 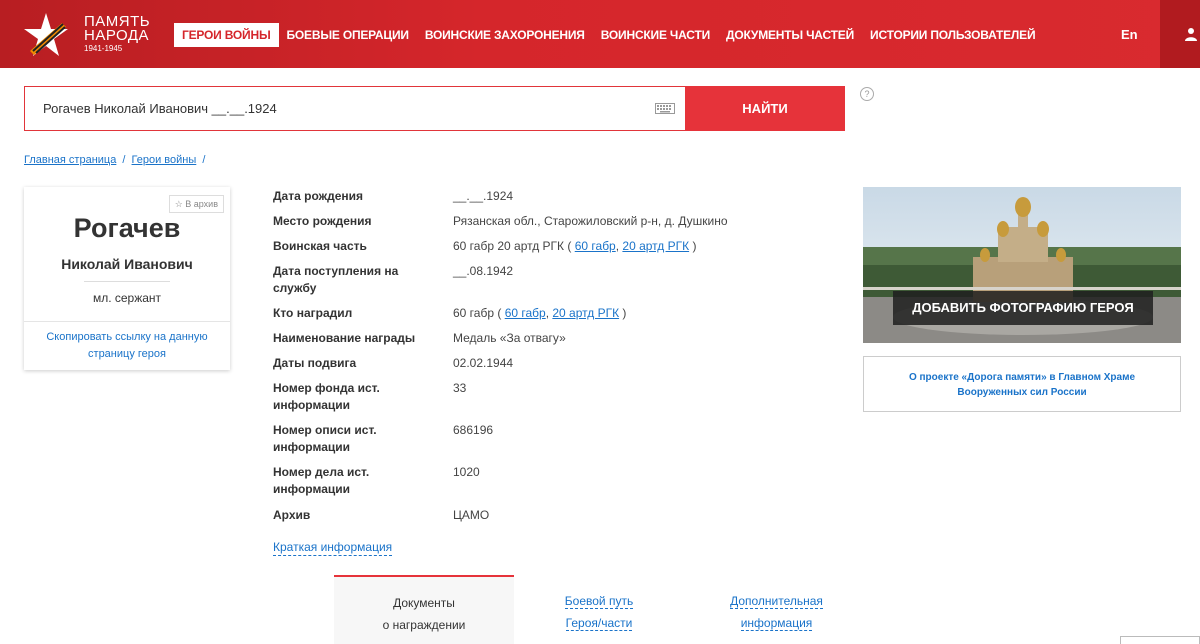 What do you see at coordinates (320, 246) in the screenshot?
I see `info-key: Воинская часть` at bounding box center [320, 246].